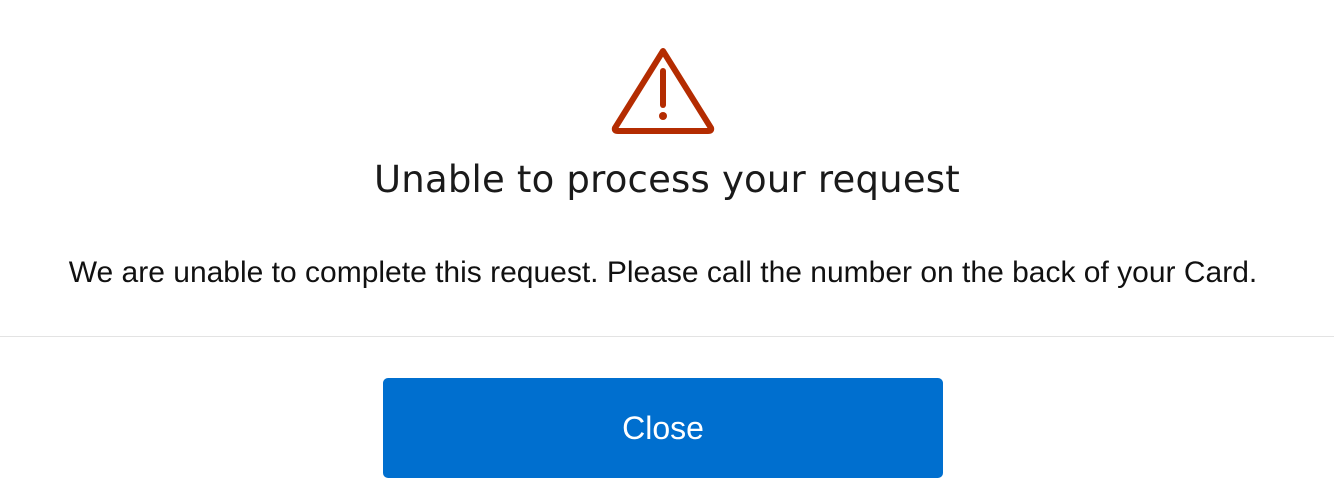 Image resolution: width=1334 pixels, height=482 pixels. What do you see at coordinates (663, 90) in the screenshot?
I see `warning-triangle-icon` at bounding box center [663, 90].